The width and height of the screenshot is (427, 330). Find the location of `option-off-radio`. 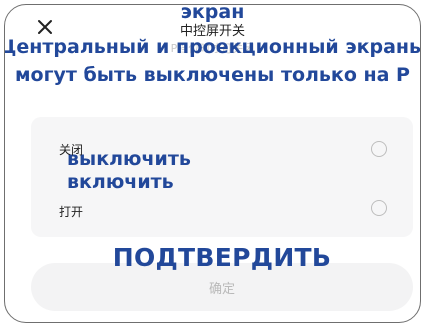

option-off-radio is located at coordinates (379, 149).